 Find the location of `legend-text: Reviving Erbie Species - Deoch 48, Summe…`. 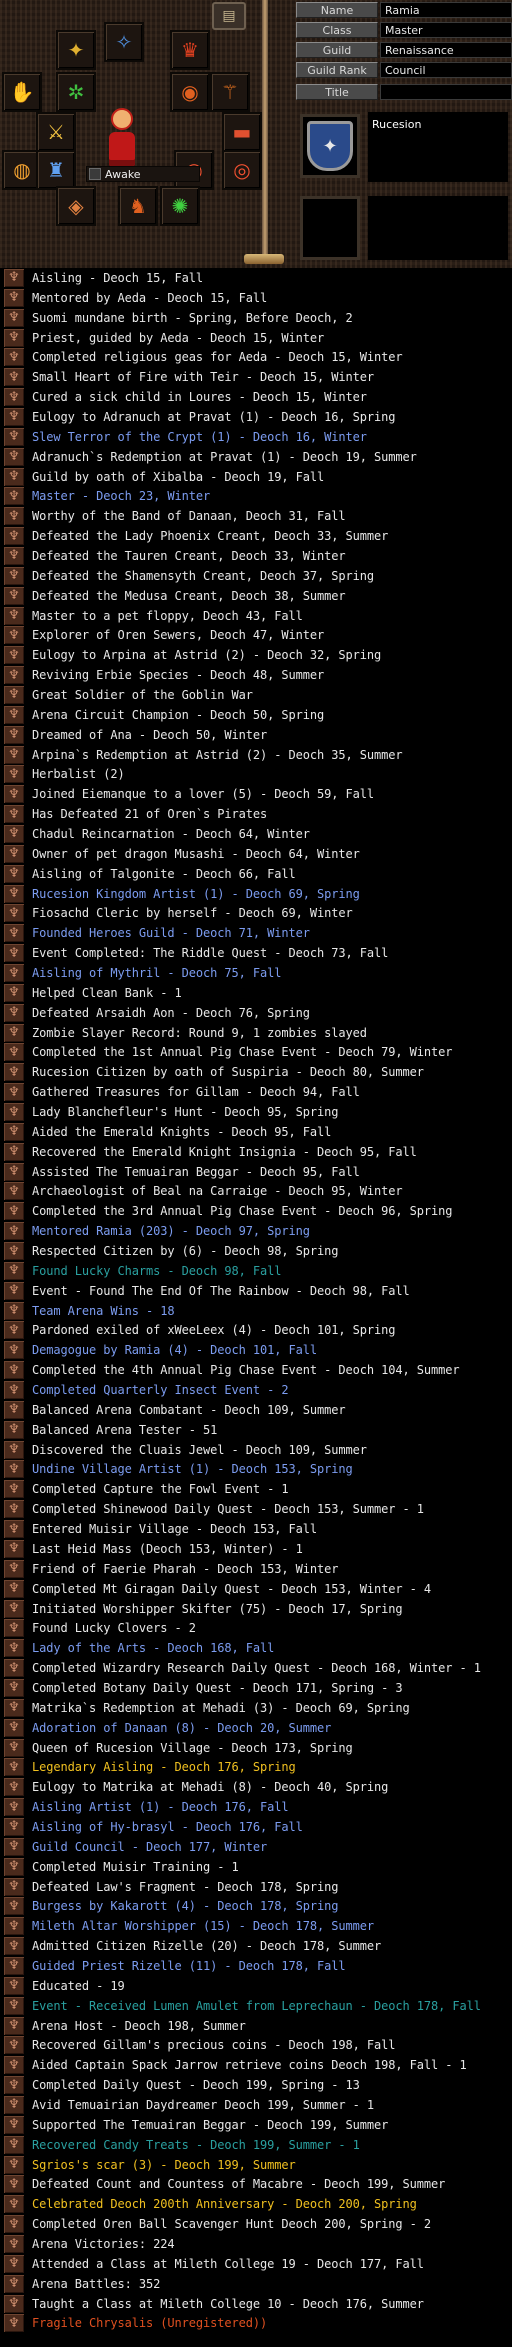

legend-text: Reviving Erbie Species - Deoch 48, Summe… is located at coordinates (178, 675).